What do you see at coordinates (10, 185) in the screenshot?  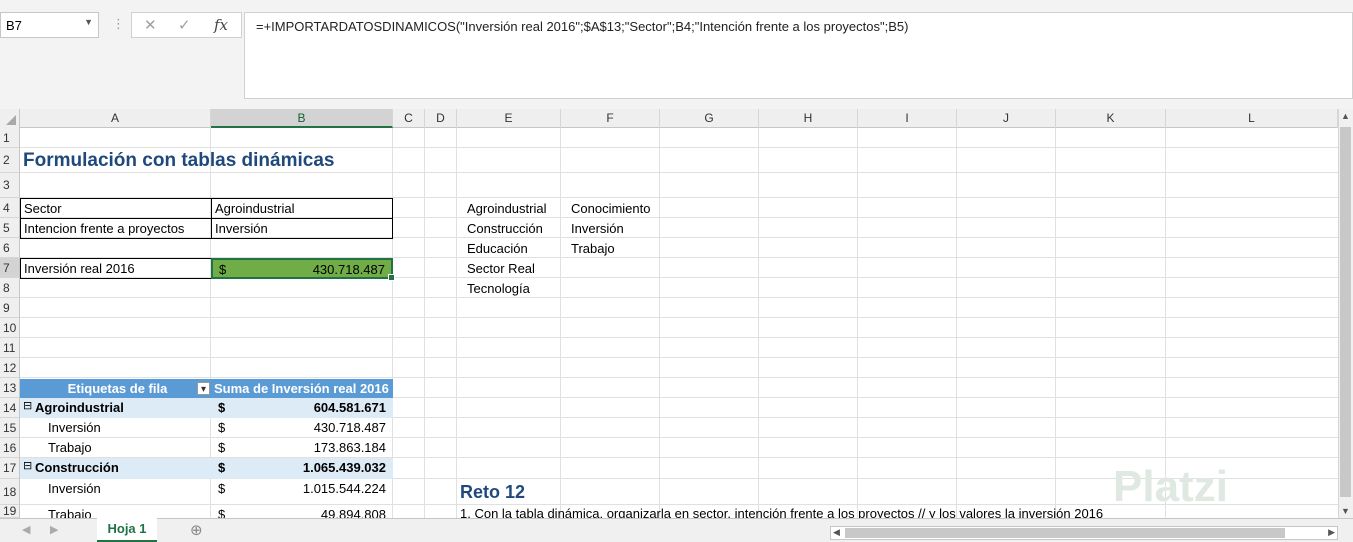 I see `row-header-3: 3` at bounding box center [10, 185].